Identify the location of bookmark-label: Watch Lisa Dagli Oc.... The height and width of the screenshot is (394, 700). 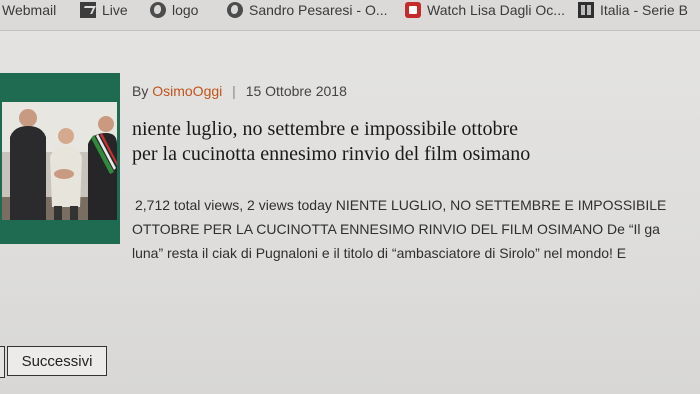
(496, 10).